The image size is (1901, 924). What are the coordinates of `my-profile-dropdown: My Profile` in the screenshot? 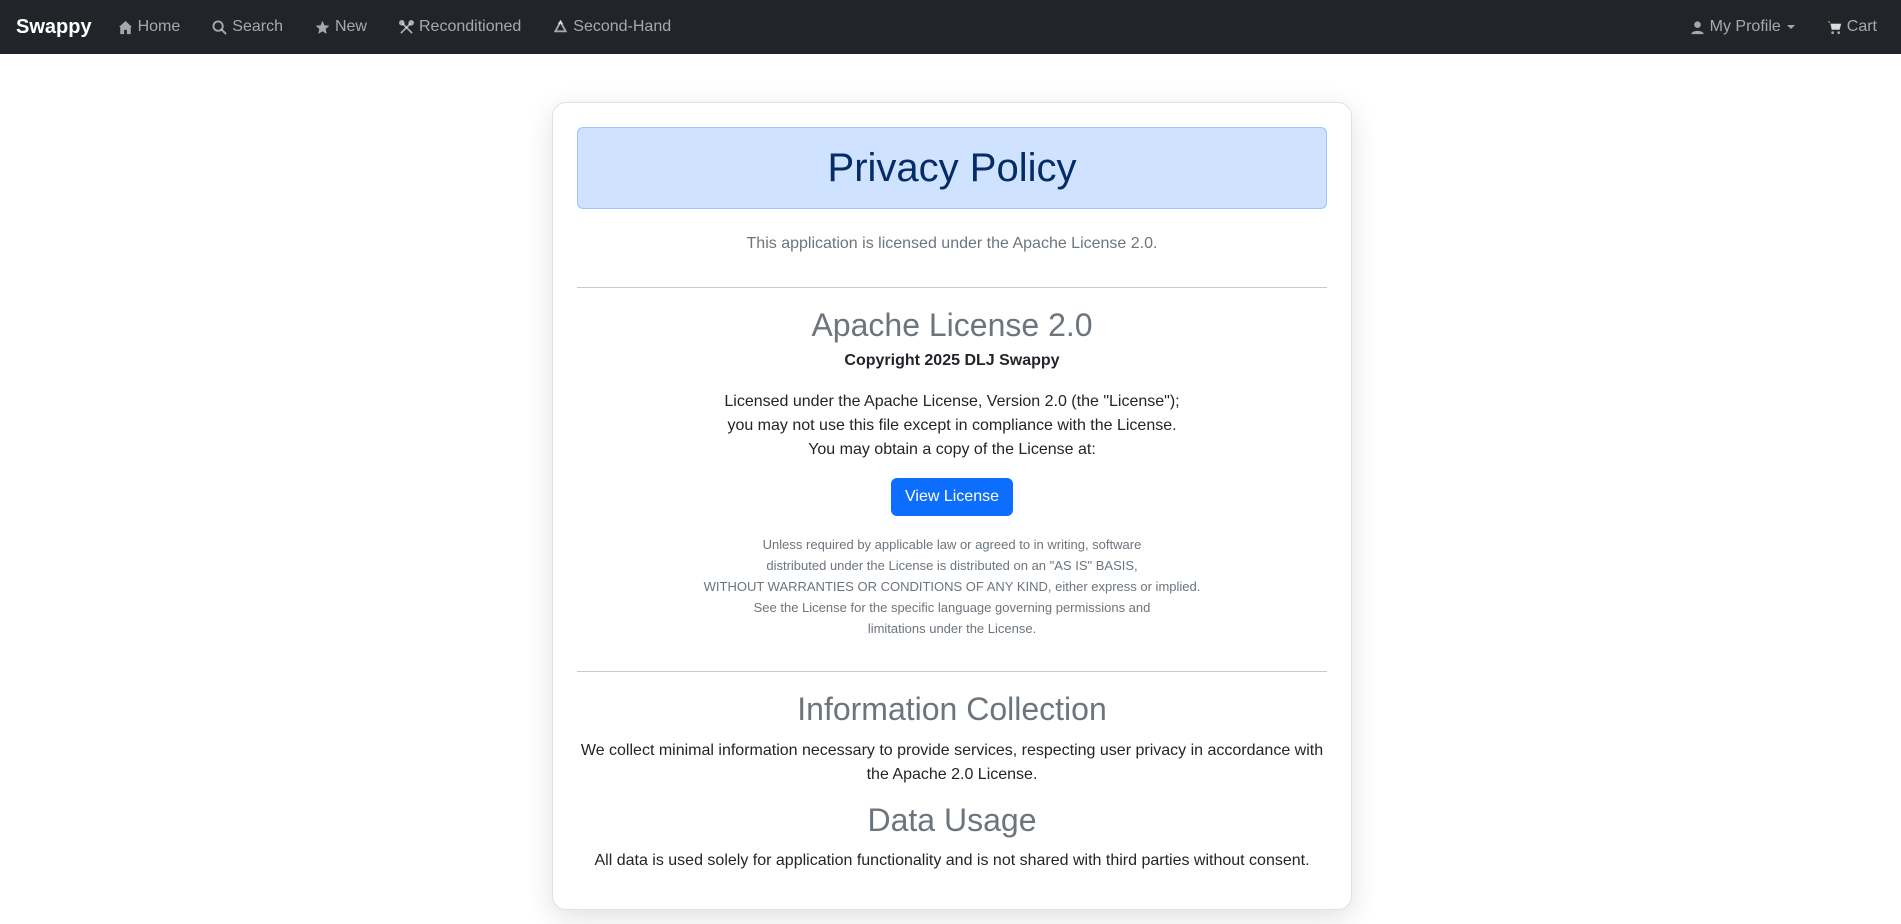 It's located at (1742, 27).